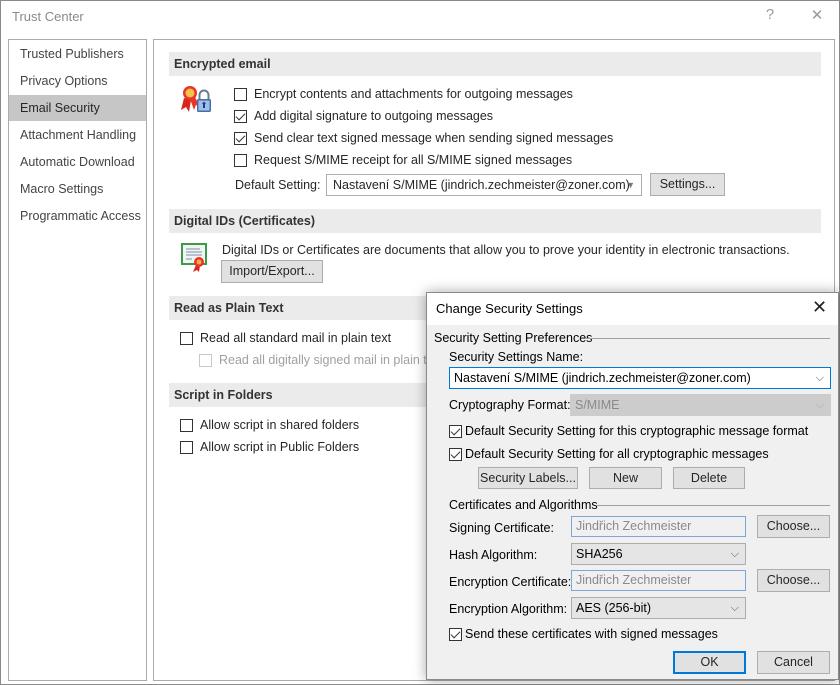 Image resolution: width=840 pixels, height=685 pixels. Describe the element at coordinates (700, 405) in the screenshot. I see `crypto-format-dropdown: S/MIME ⌵` at that location.